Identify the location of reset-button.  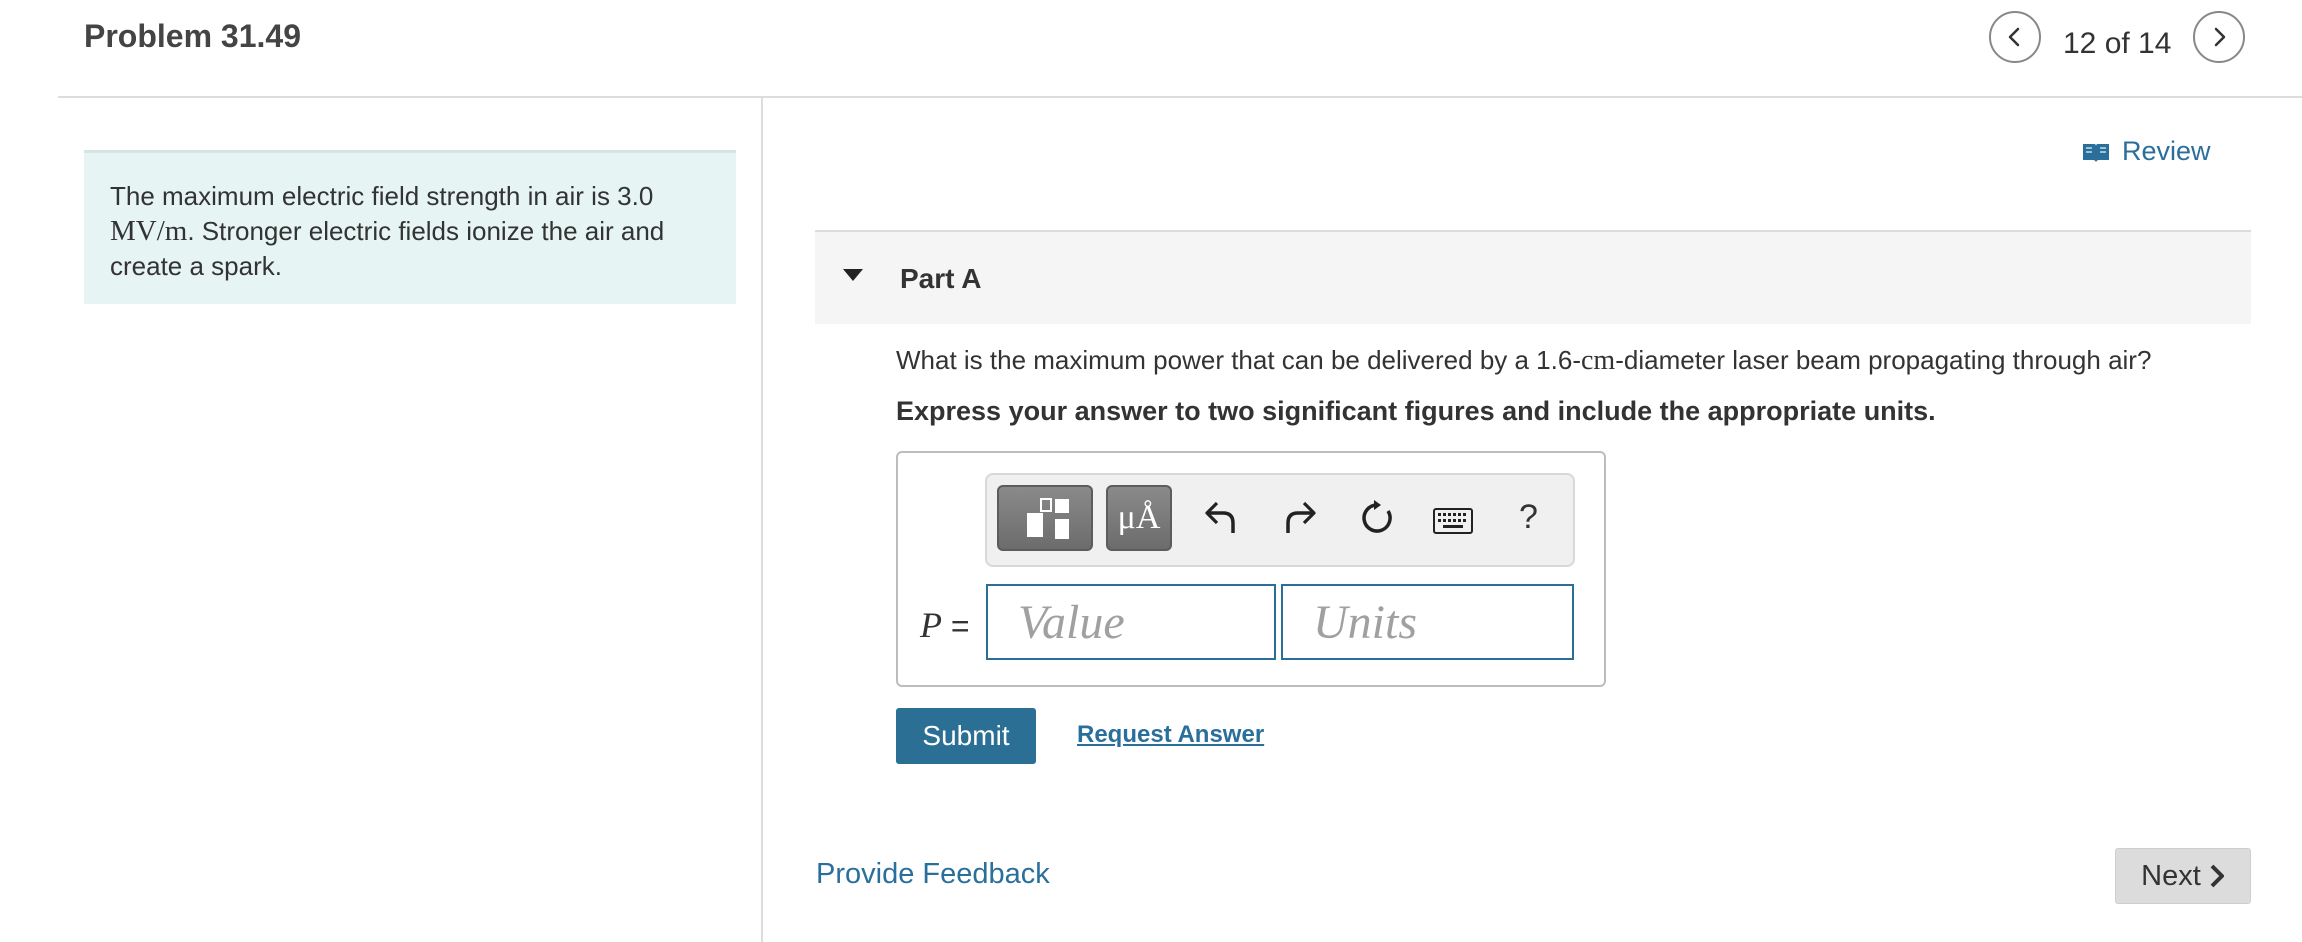
(1377, 518).